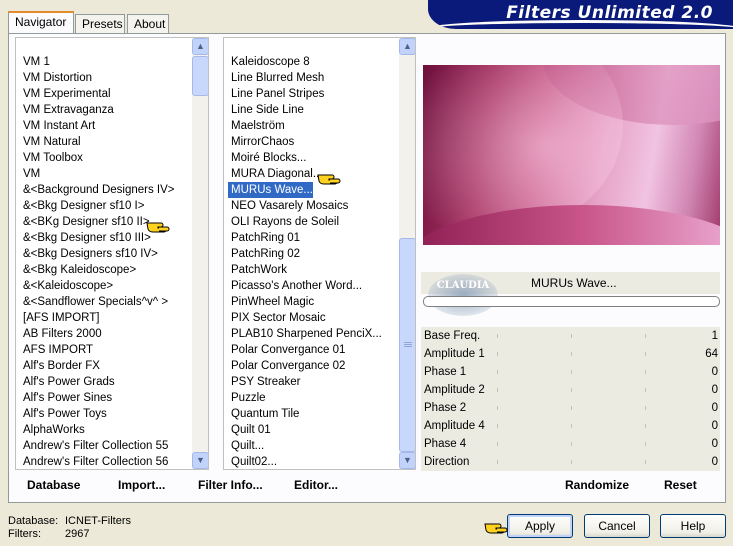  What do you see at coordinates (617, 526) in the screenshot?
I see `cancel-button: Cancel` at bounding box center [617, 526].